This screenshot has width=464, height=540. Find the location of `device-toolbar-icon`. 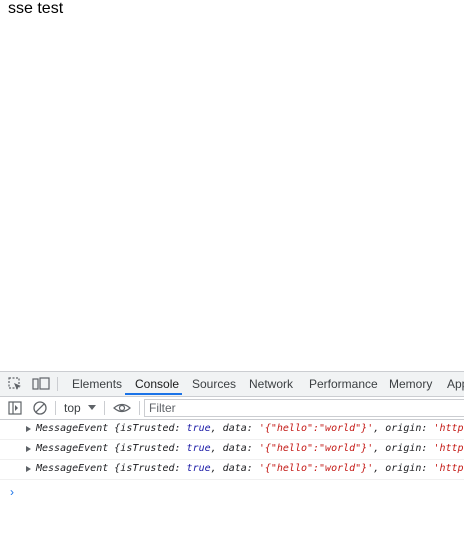

device-toolbar-icon is located at coordinates (41, 384).